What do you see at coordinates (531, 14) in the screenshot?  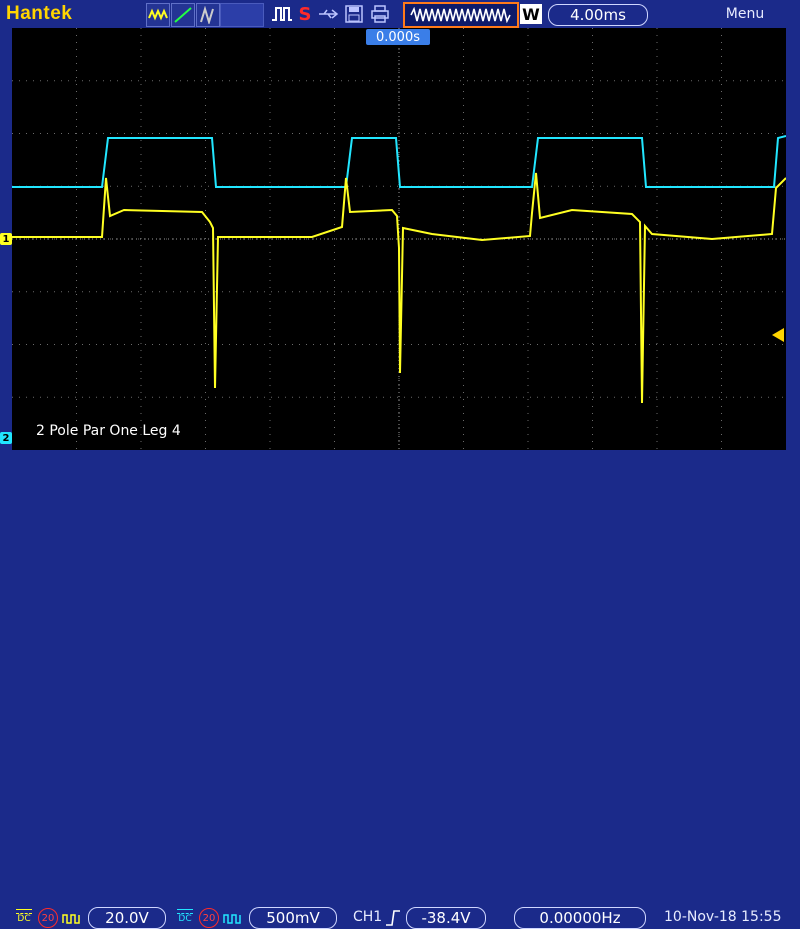 I see `window-w-button: W` at bounding box center [531, 14].